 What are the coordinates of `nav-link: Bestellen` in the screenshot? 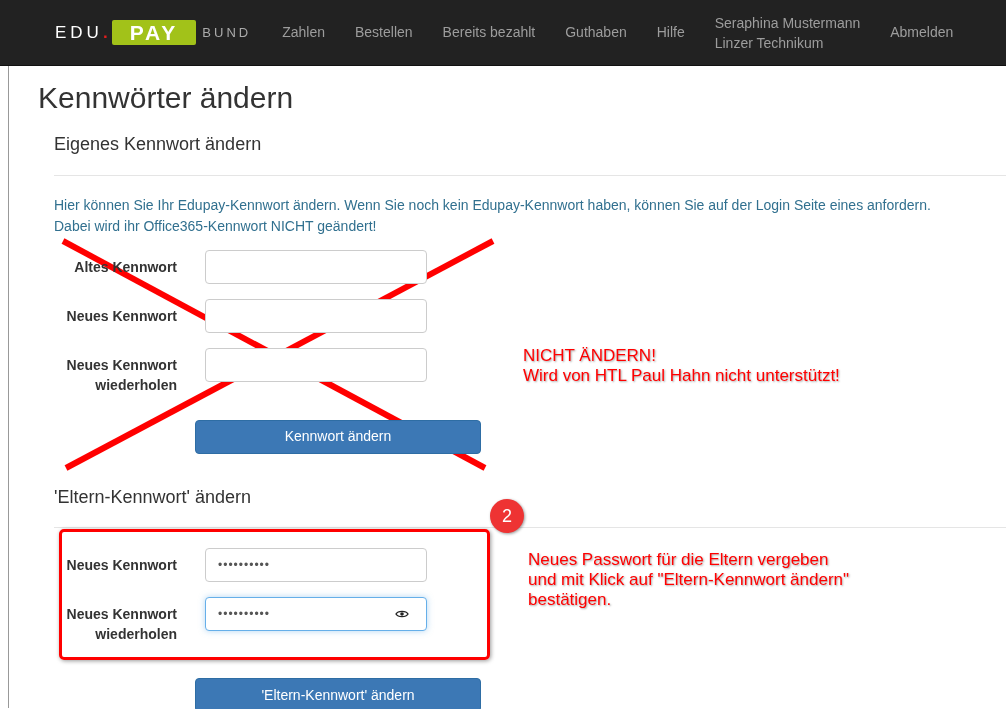 It's located at (384, 32).